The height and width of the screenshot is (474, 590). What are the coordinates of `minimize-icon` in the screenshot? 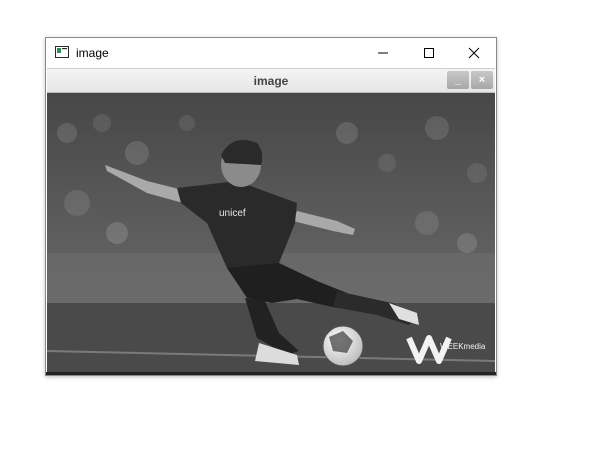 It's located at (383, 53).